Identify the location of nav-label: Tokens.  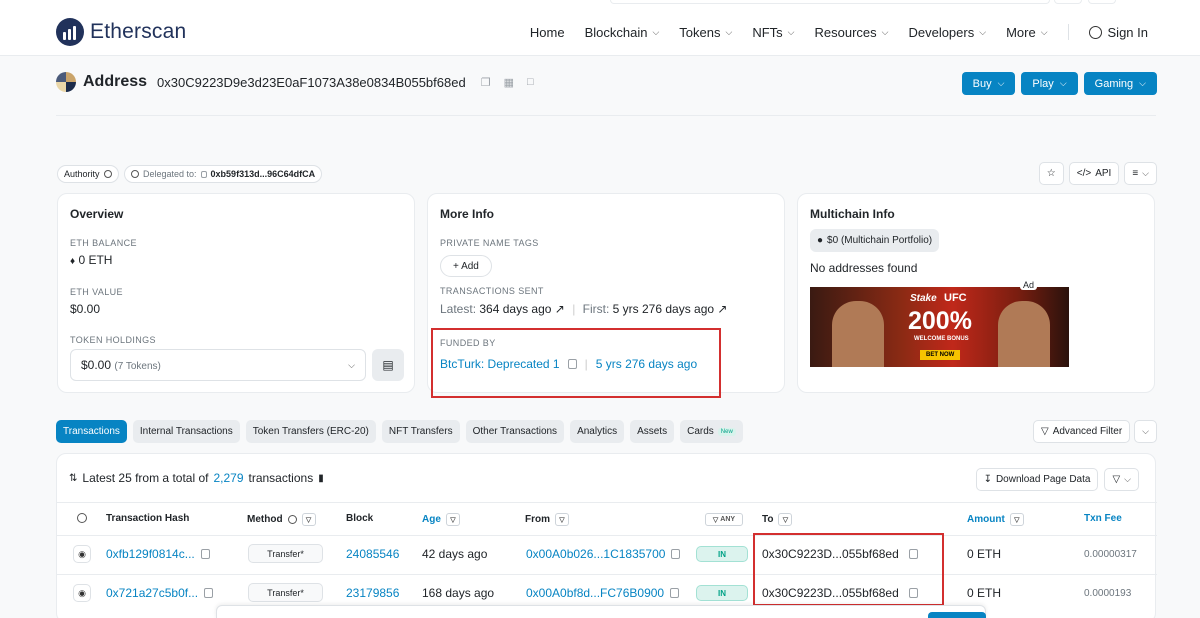
(700, 32).